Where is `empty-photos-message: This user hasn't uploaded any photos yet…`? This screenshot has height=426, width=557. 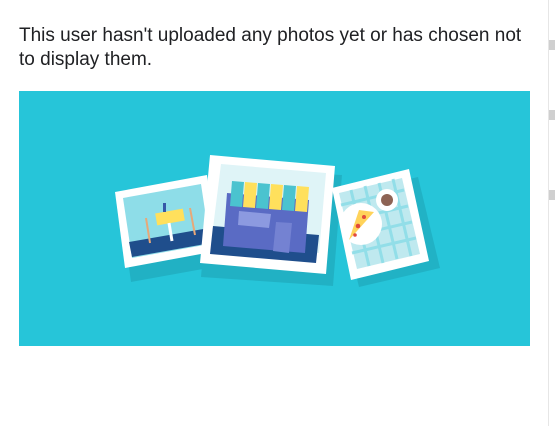 empty-photos-message: This user hasn't uploaded any photos yet… is located at coordinates (270, 47).